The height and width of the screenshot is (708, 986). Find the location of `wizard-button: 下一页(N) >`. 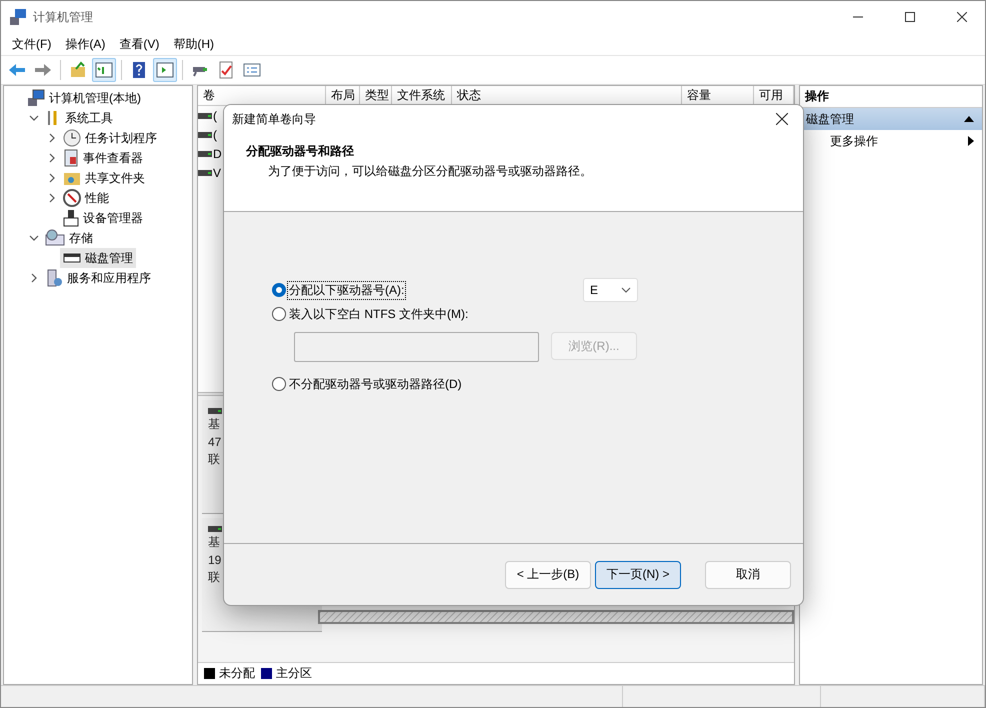

wizard-button: 下一页(N) > is located at coordinates (638, 574).